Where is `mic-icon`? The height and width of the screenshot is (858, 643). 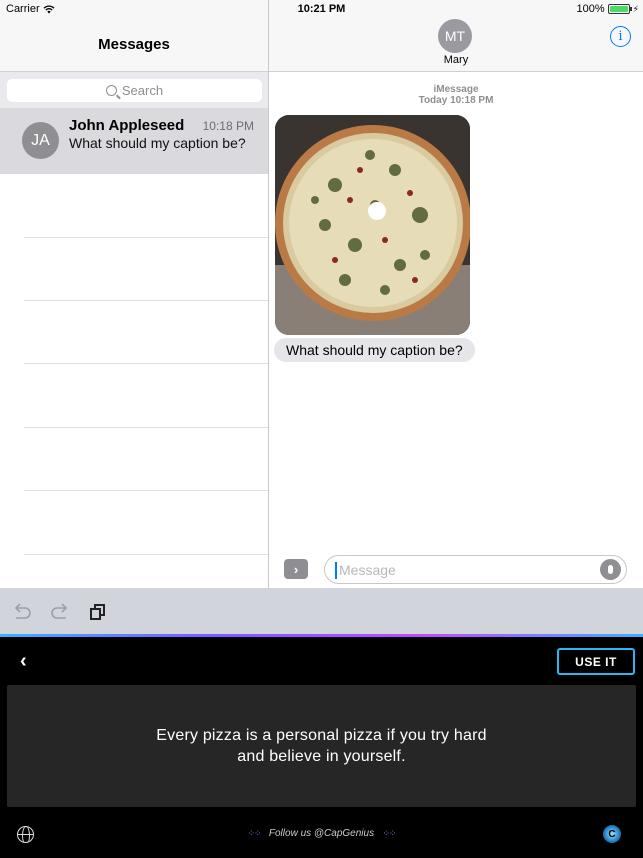
mic-icon is located at coordinates (610, 569).